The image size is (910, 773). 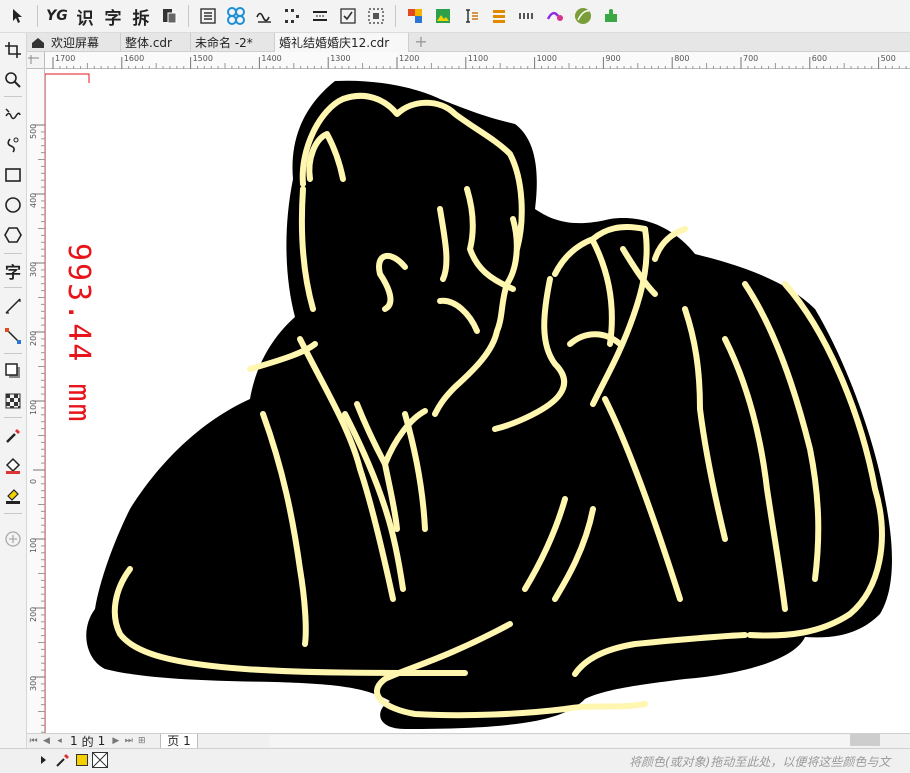 I want to click on align-lines-icon, so click(x=320, y=16).